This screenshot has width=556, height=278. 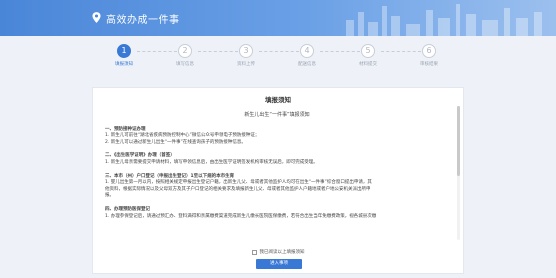 I want to click on agree-row: 我已阅读以上填报须知, so click(x=278, y=252).